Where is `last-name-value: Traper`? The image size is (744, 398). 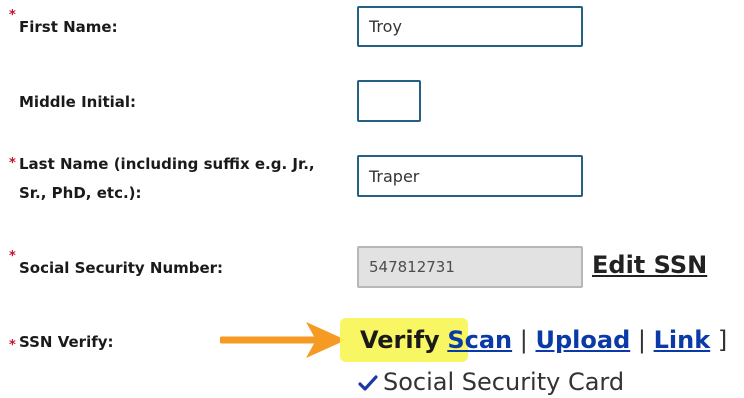
last-name-value: Traper is located at coordinates (394, 176).